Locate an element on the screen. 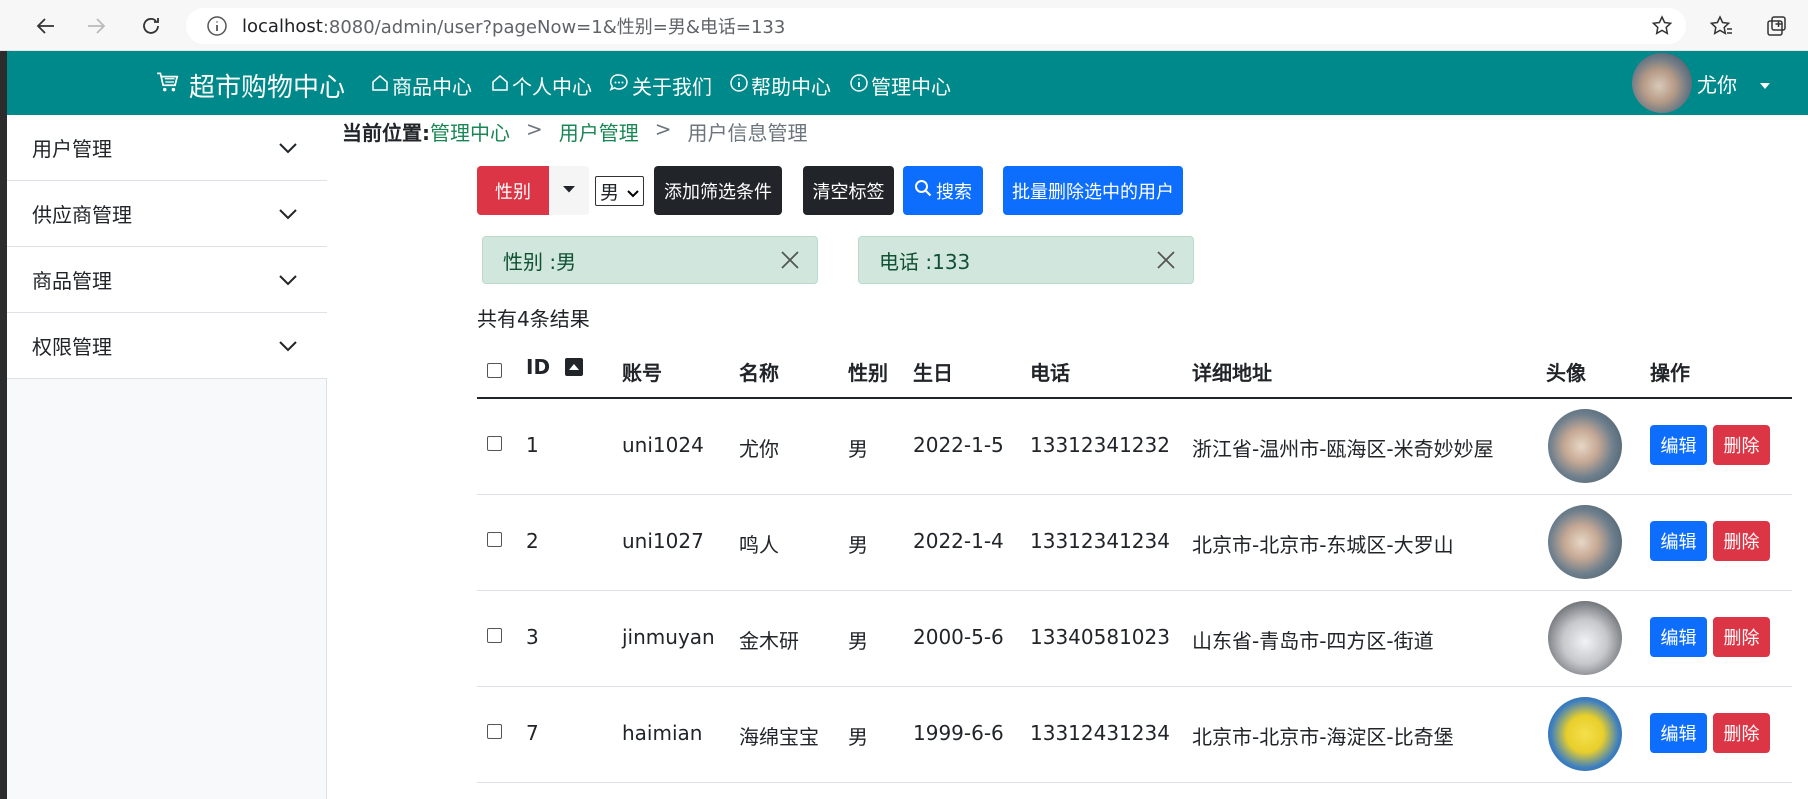 Image resolution: width=1808 pixels, height=799 pixels. user-avatar is located at coordinates (1662, 83).